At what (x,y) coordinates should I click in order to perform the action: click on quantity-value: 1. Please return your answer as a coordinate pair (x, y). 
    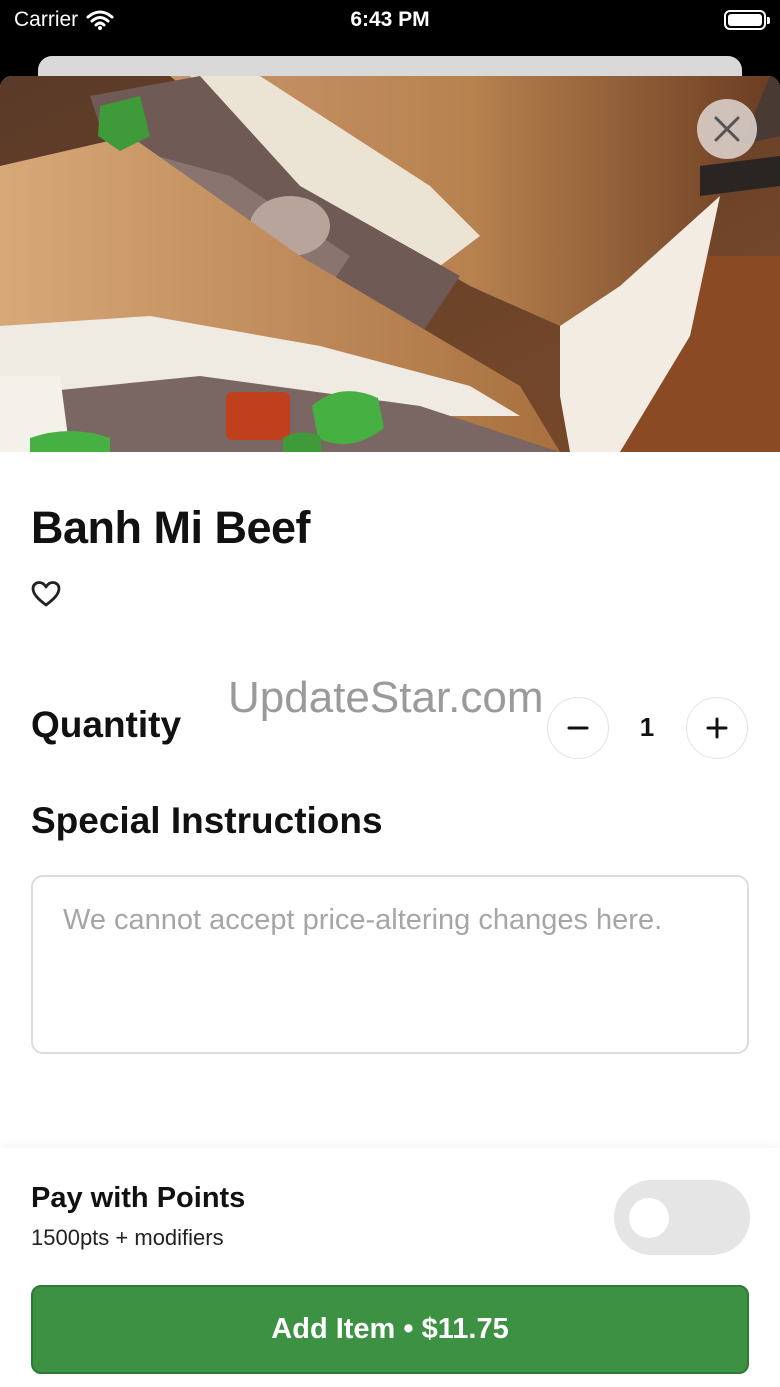
    Looking at the image, I should click on (647, 727).